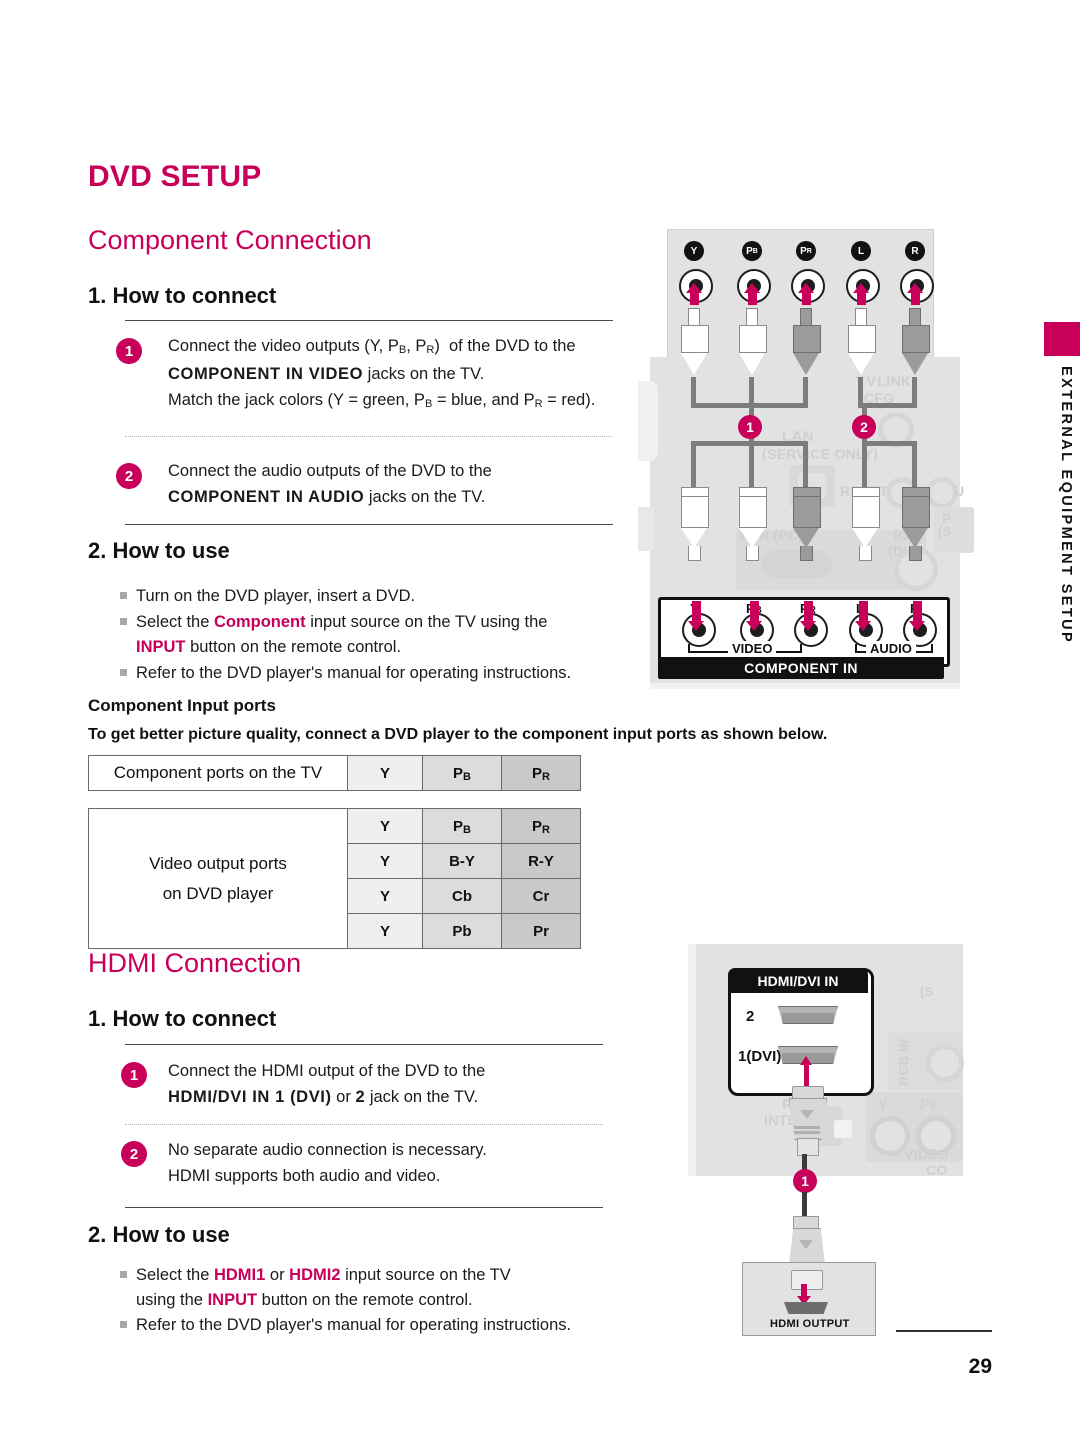 The height and width of the screenshot is (1439, 1080). I want to click on wire-y-b, so click(693, 465).